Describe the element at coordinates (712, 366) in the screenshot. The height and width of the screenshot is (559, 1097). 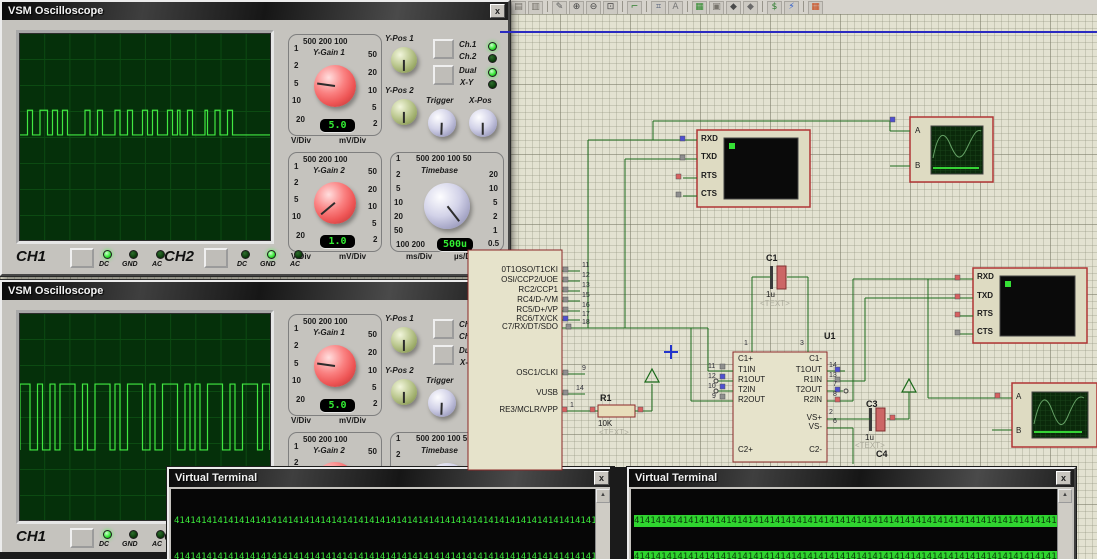
I see `u1-pin-number: 11` at that location.